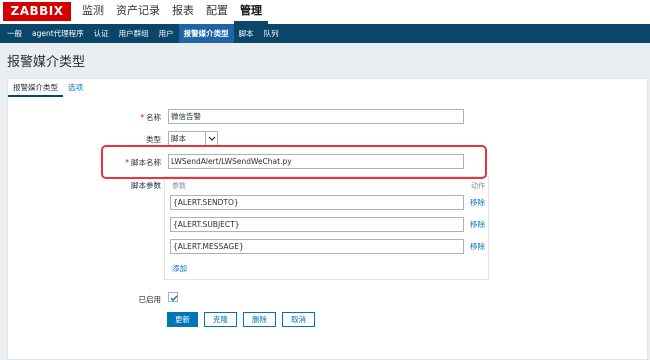 Image resolution: width=650 pixels, height=360 pixels. What do you see at coordinates (211, 138) in the screenshot?
I see `chevron-down-icon` at bounding box center [211, 138].